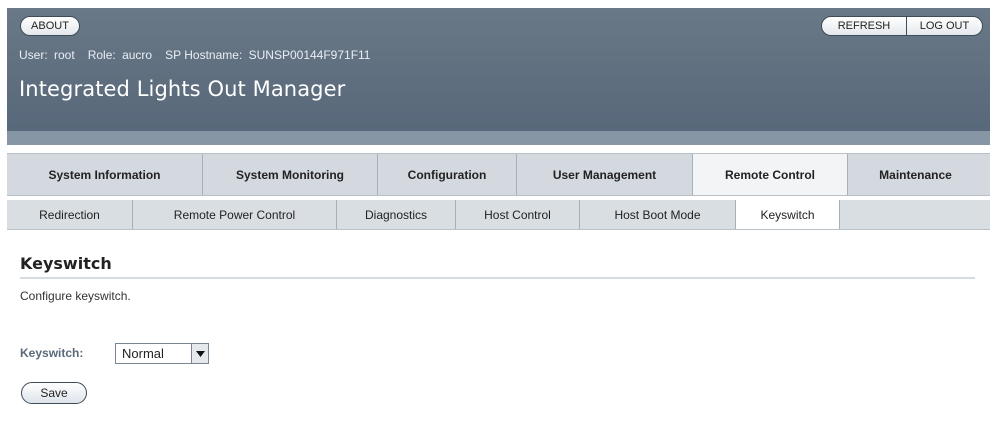  I want to click on keyswitch-label: Keyswitch:, so click(52, 353).